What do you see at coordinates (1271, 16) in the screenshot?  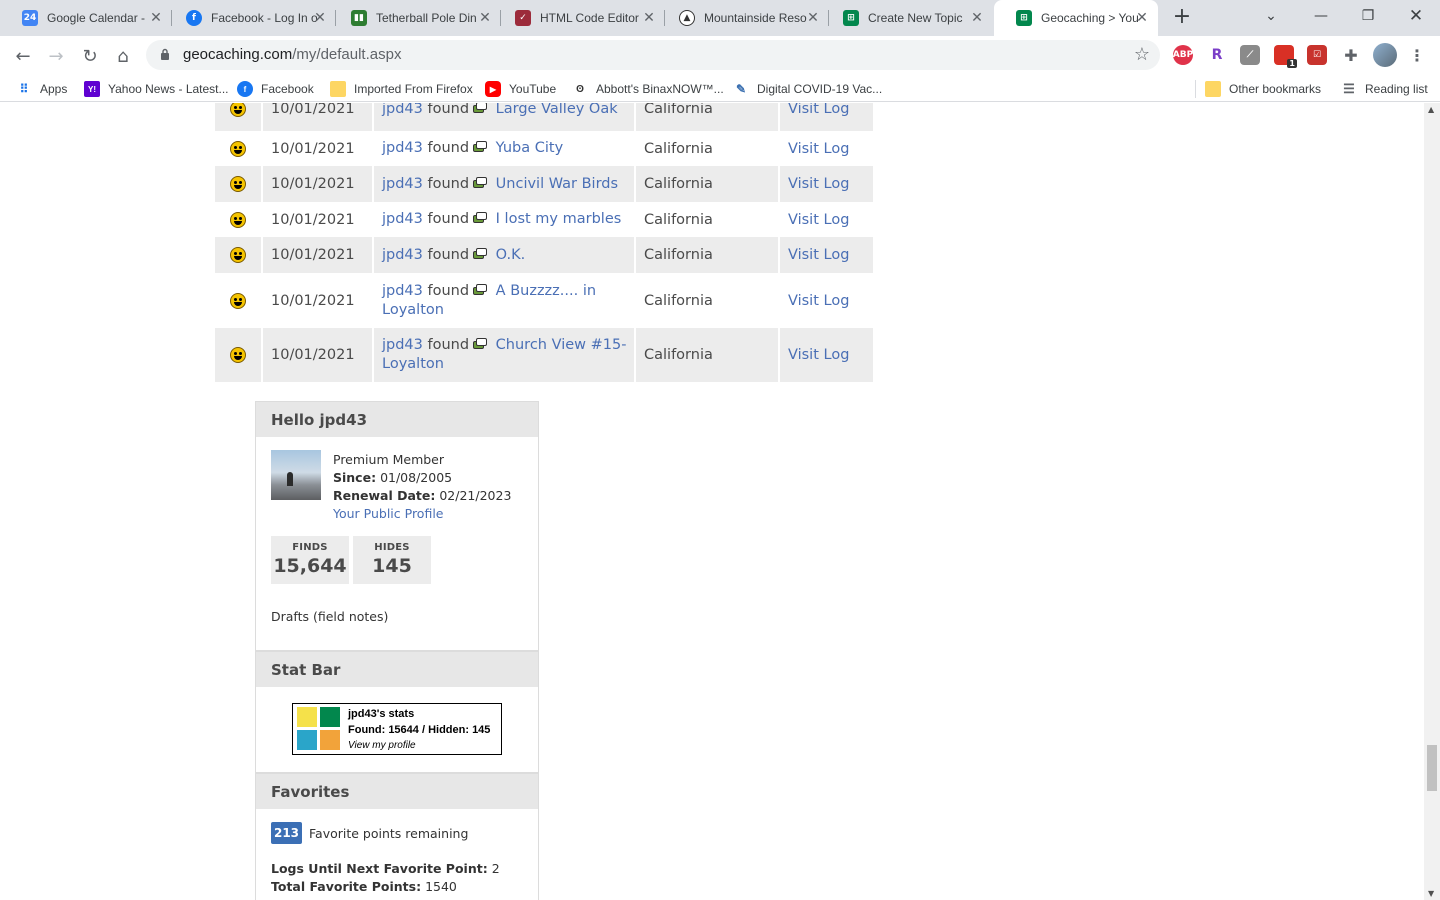 I see `tab-search-button: ⌄` at bounding box center [1271, 16].